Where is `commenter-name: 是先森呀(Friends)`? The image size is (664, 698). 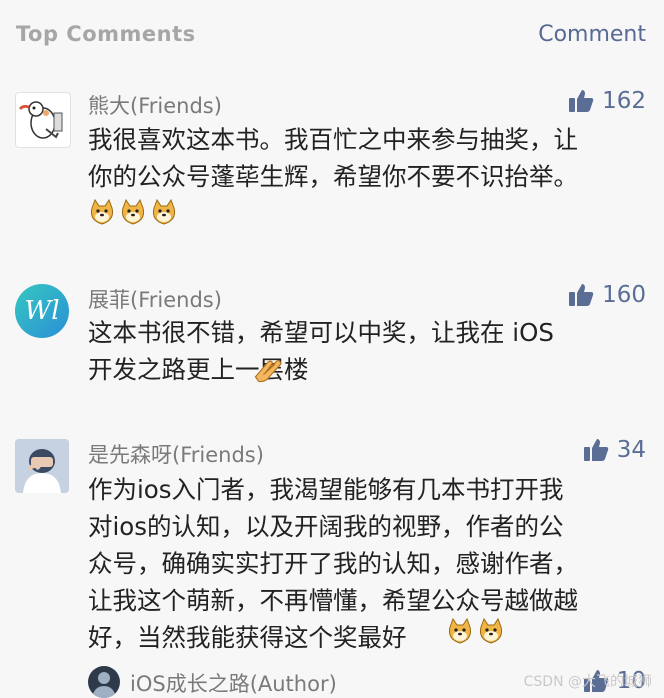 commenter-name: 是先森呀(Friends) is located at coordinates (176, 454).